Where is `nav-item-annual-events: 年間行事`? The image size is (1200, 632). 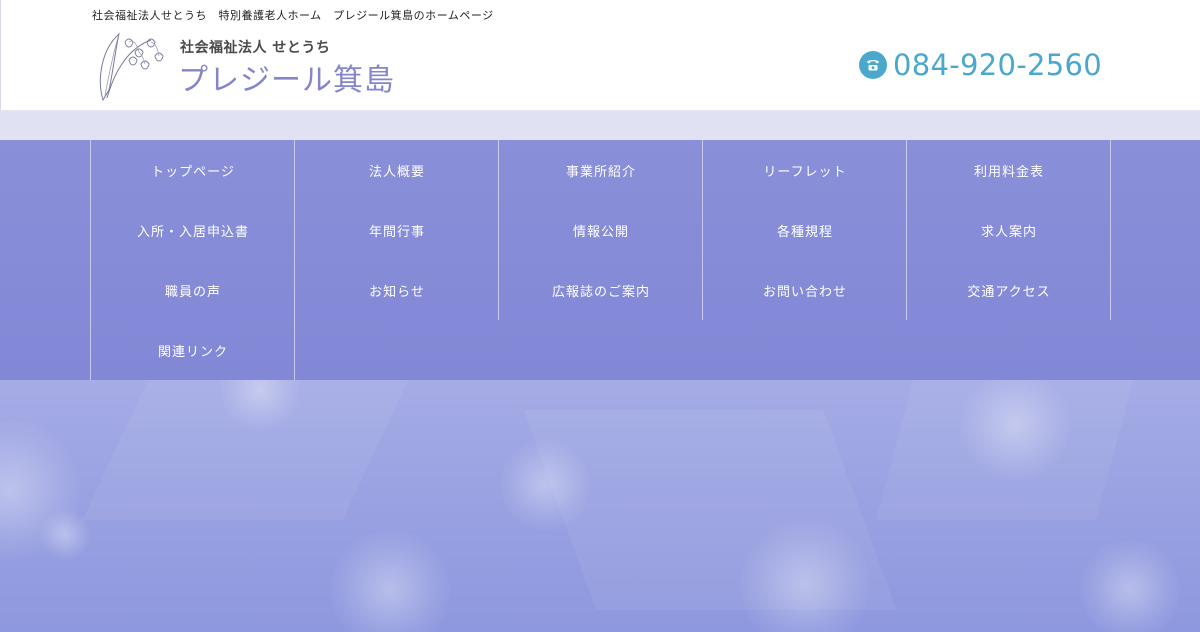 nav-item-annual-events: 年間行事 is located at coordinates (397, 230).